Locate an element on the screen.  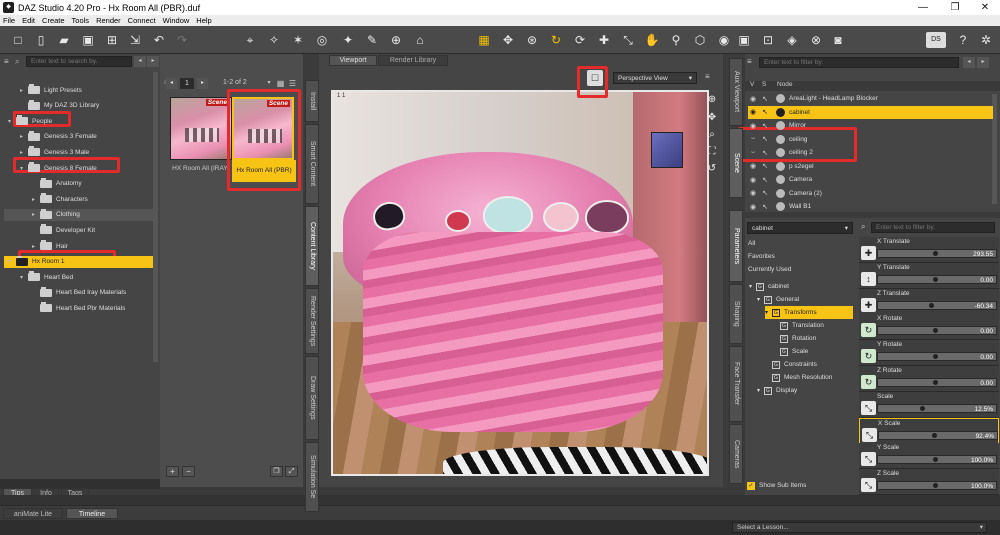
scene-node-row: ◉ ↖ p s2egel is located at coordinates (870, 166).